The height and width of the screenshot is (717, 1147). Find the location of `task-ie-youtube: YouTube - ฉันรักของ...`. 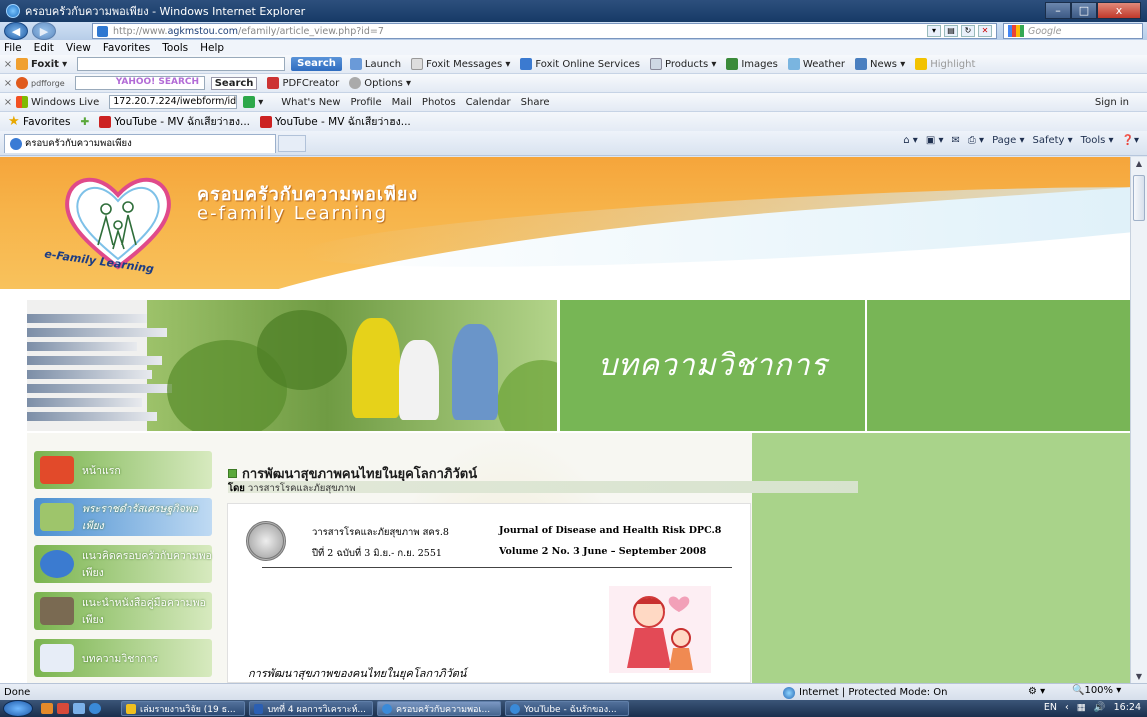

task-ie-youtube: YouTube - ฉันรักของ... is located at coordinates (567, 708).